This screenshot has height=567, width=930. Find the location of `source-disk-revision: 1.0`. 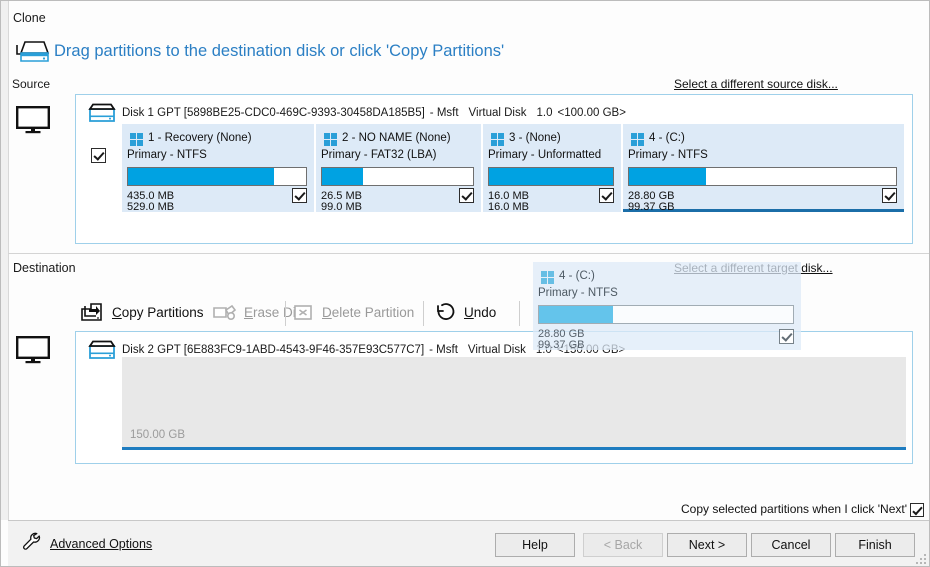

source-disk-revision: 1.0 is located at coordinates (544, 113).